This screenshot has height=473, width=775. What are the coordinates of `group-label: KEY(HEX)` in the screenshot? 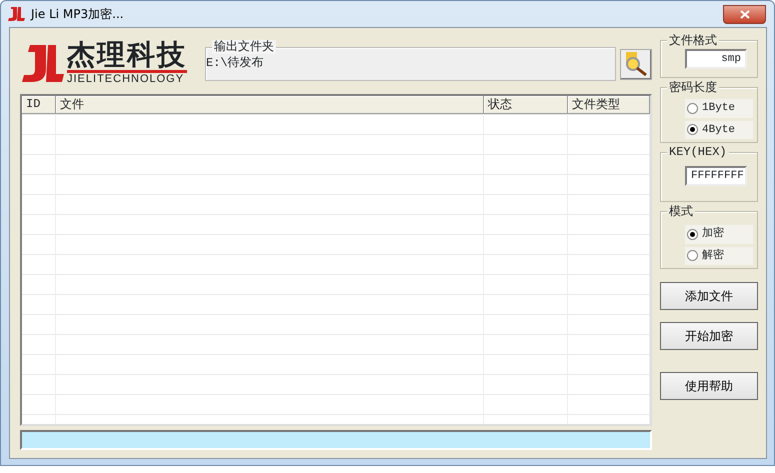 It's located at (698, 152).